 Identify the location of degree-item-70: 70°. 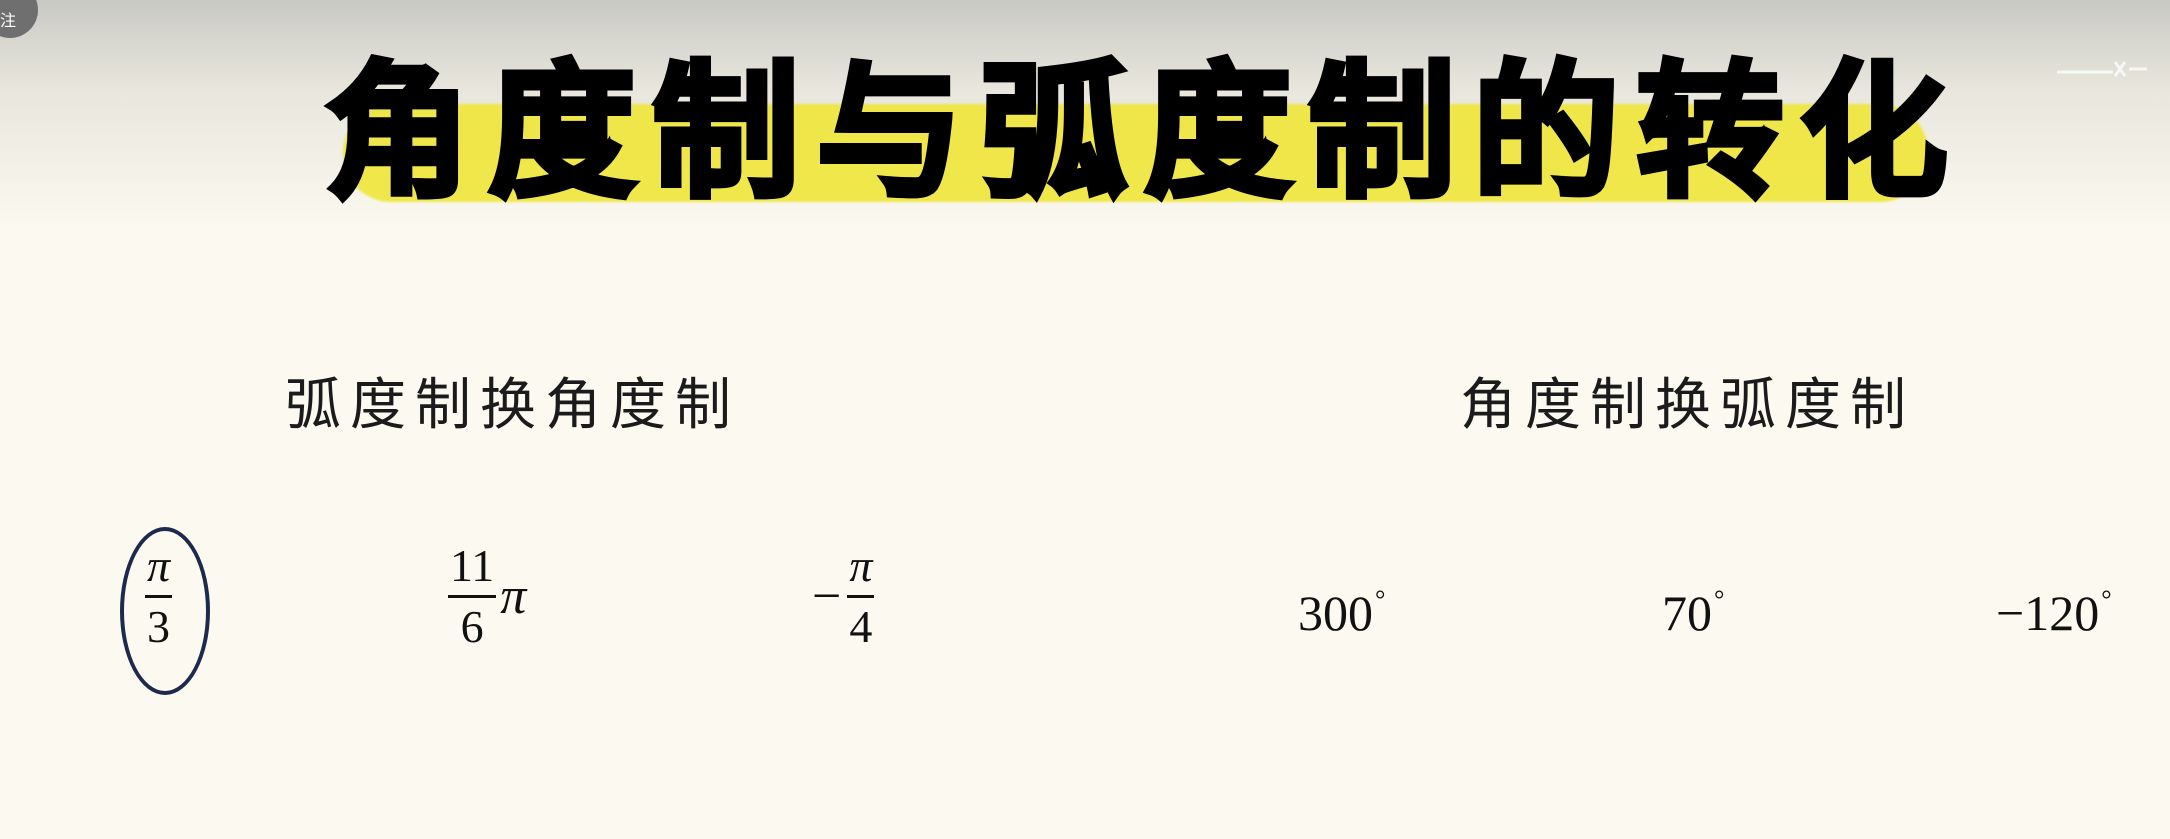
(1693, 613).